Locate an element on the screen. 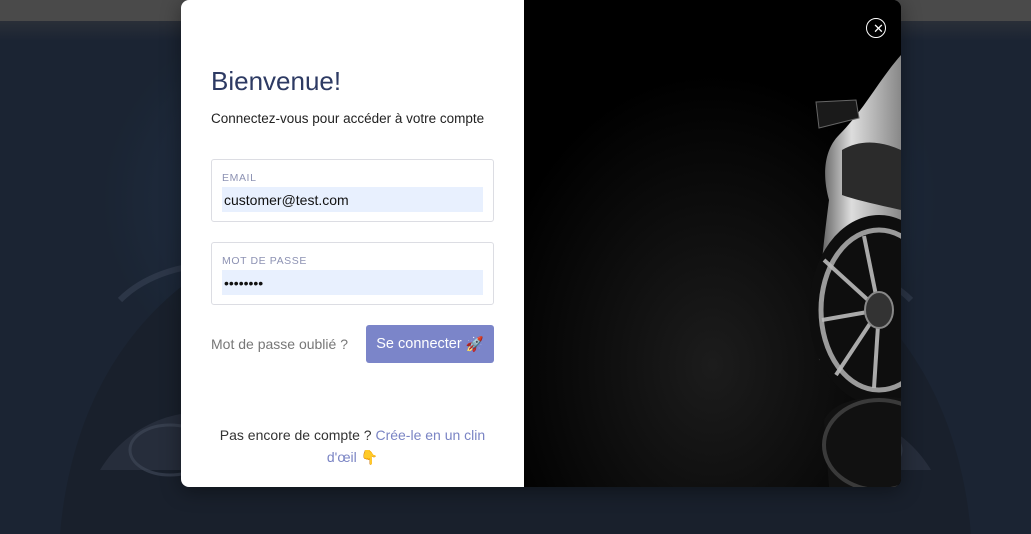 The width and height of the screenshot is (1031, 534). password-input is located at coordinates (352, 282).